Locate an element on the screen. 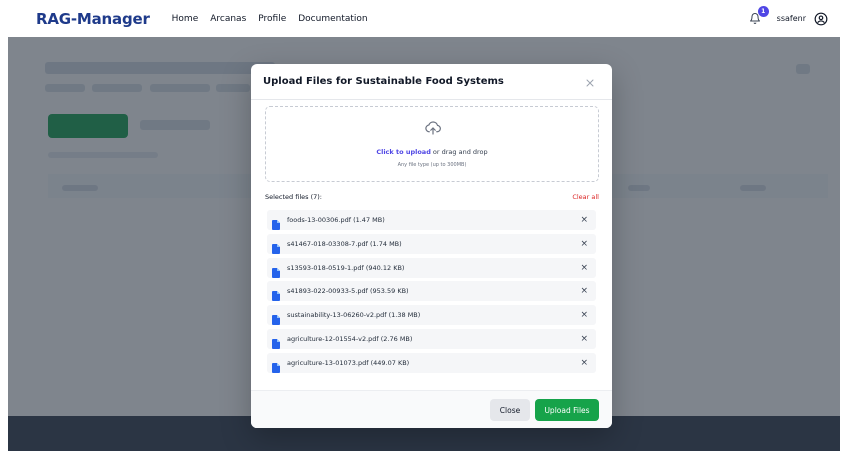 The height and width of the screenshot is (451, 848). modal-footer: Close Upload Files is located at coordinates (431, 409).